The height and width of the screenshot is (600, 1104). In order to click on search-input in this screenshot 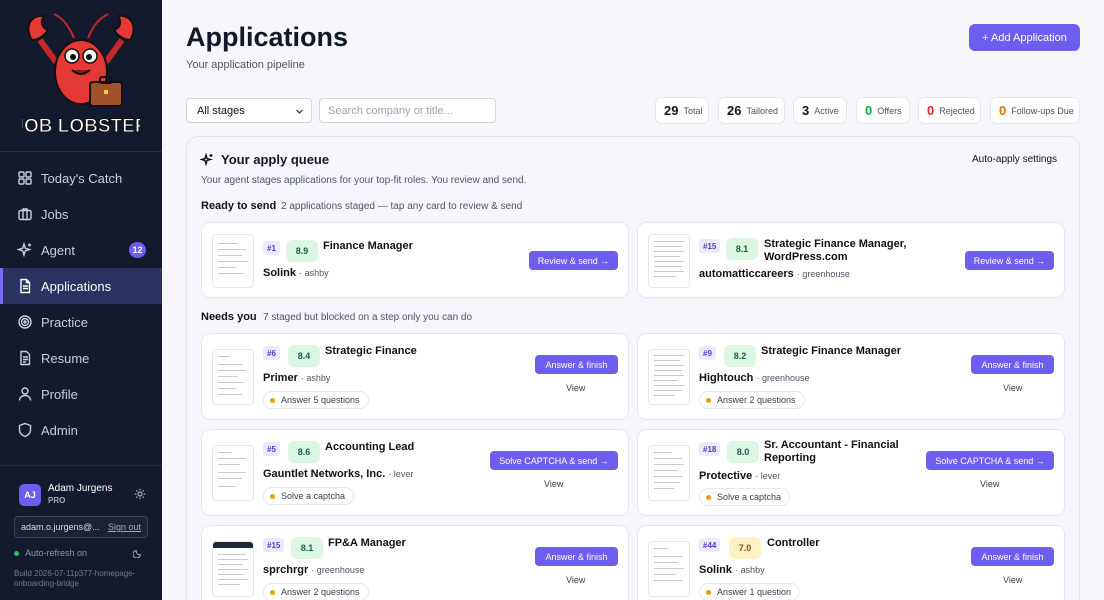, I will do `click(407, 110)`.